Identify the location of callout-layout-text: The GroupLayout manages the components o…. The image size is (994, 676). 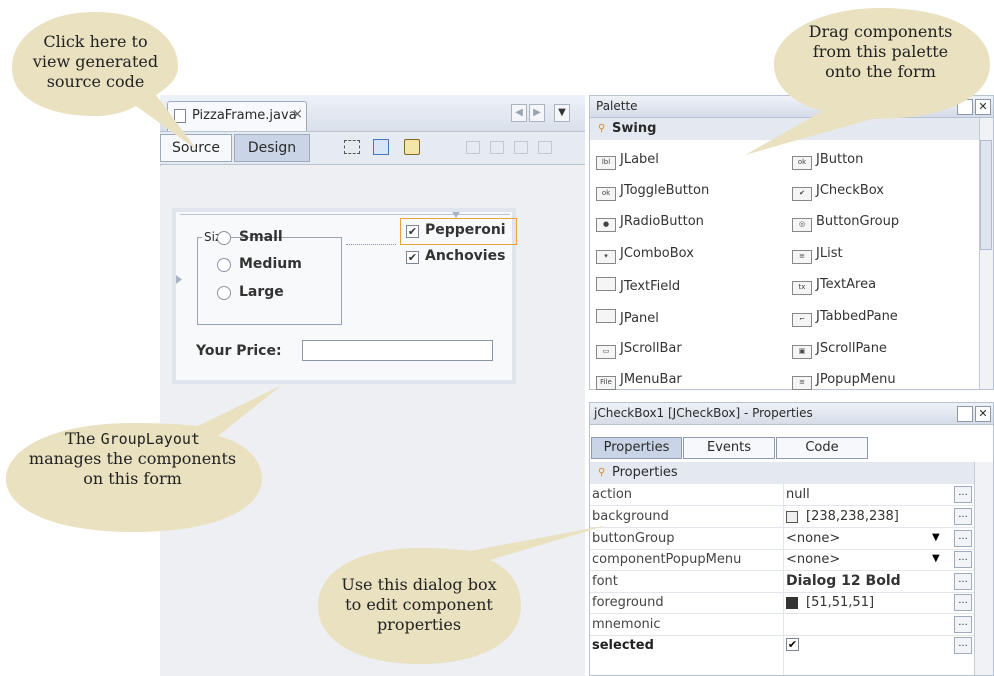
(132, 458).